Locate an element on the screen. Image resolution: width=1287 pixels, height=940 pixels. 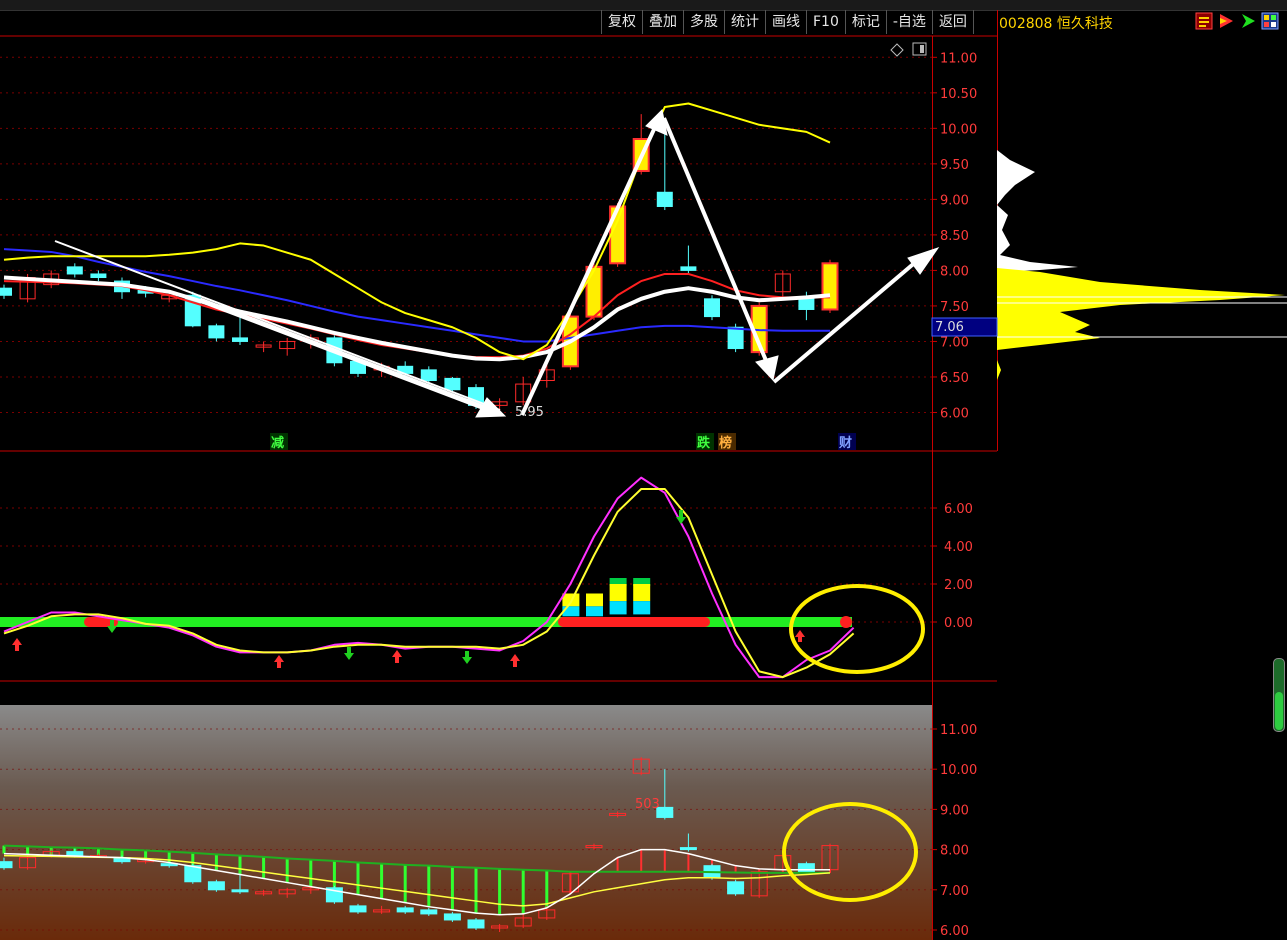
price-axis-label: 6.00 is located at coordinates (954, 413).